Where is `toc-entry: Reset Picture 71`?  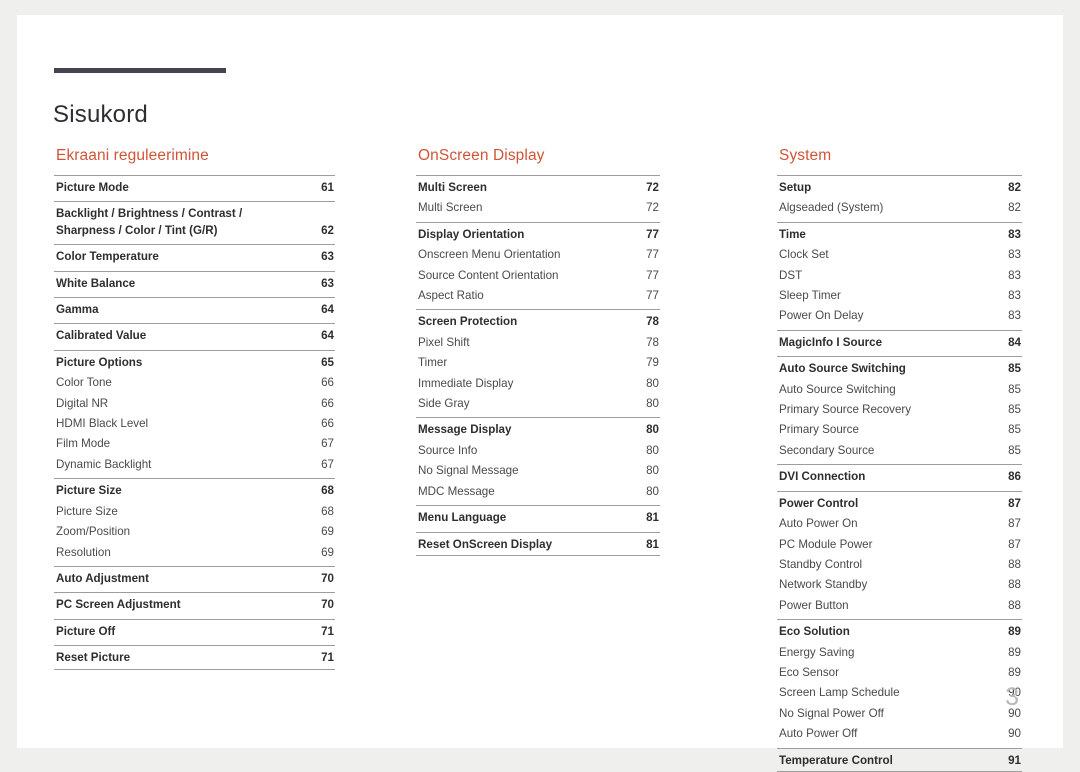
toc-entry: Reset Picture 71 is located at coordinates (194, 658).